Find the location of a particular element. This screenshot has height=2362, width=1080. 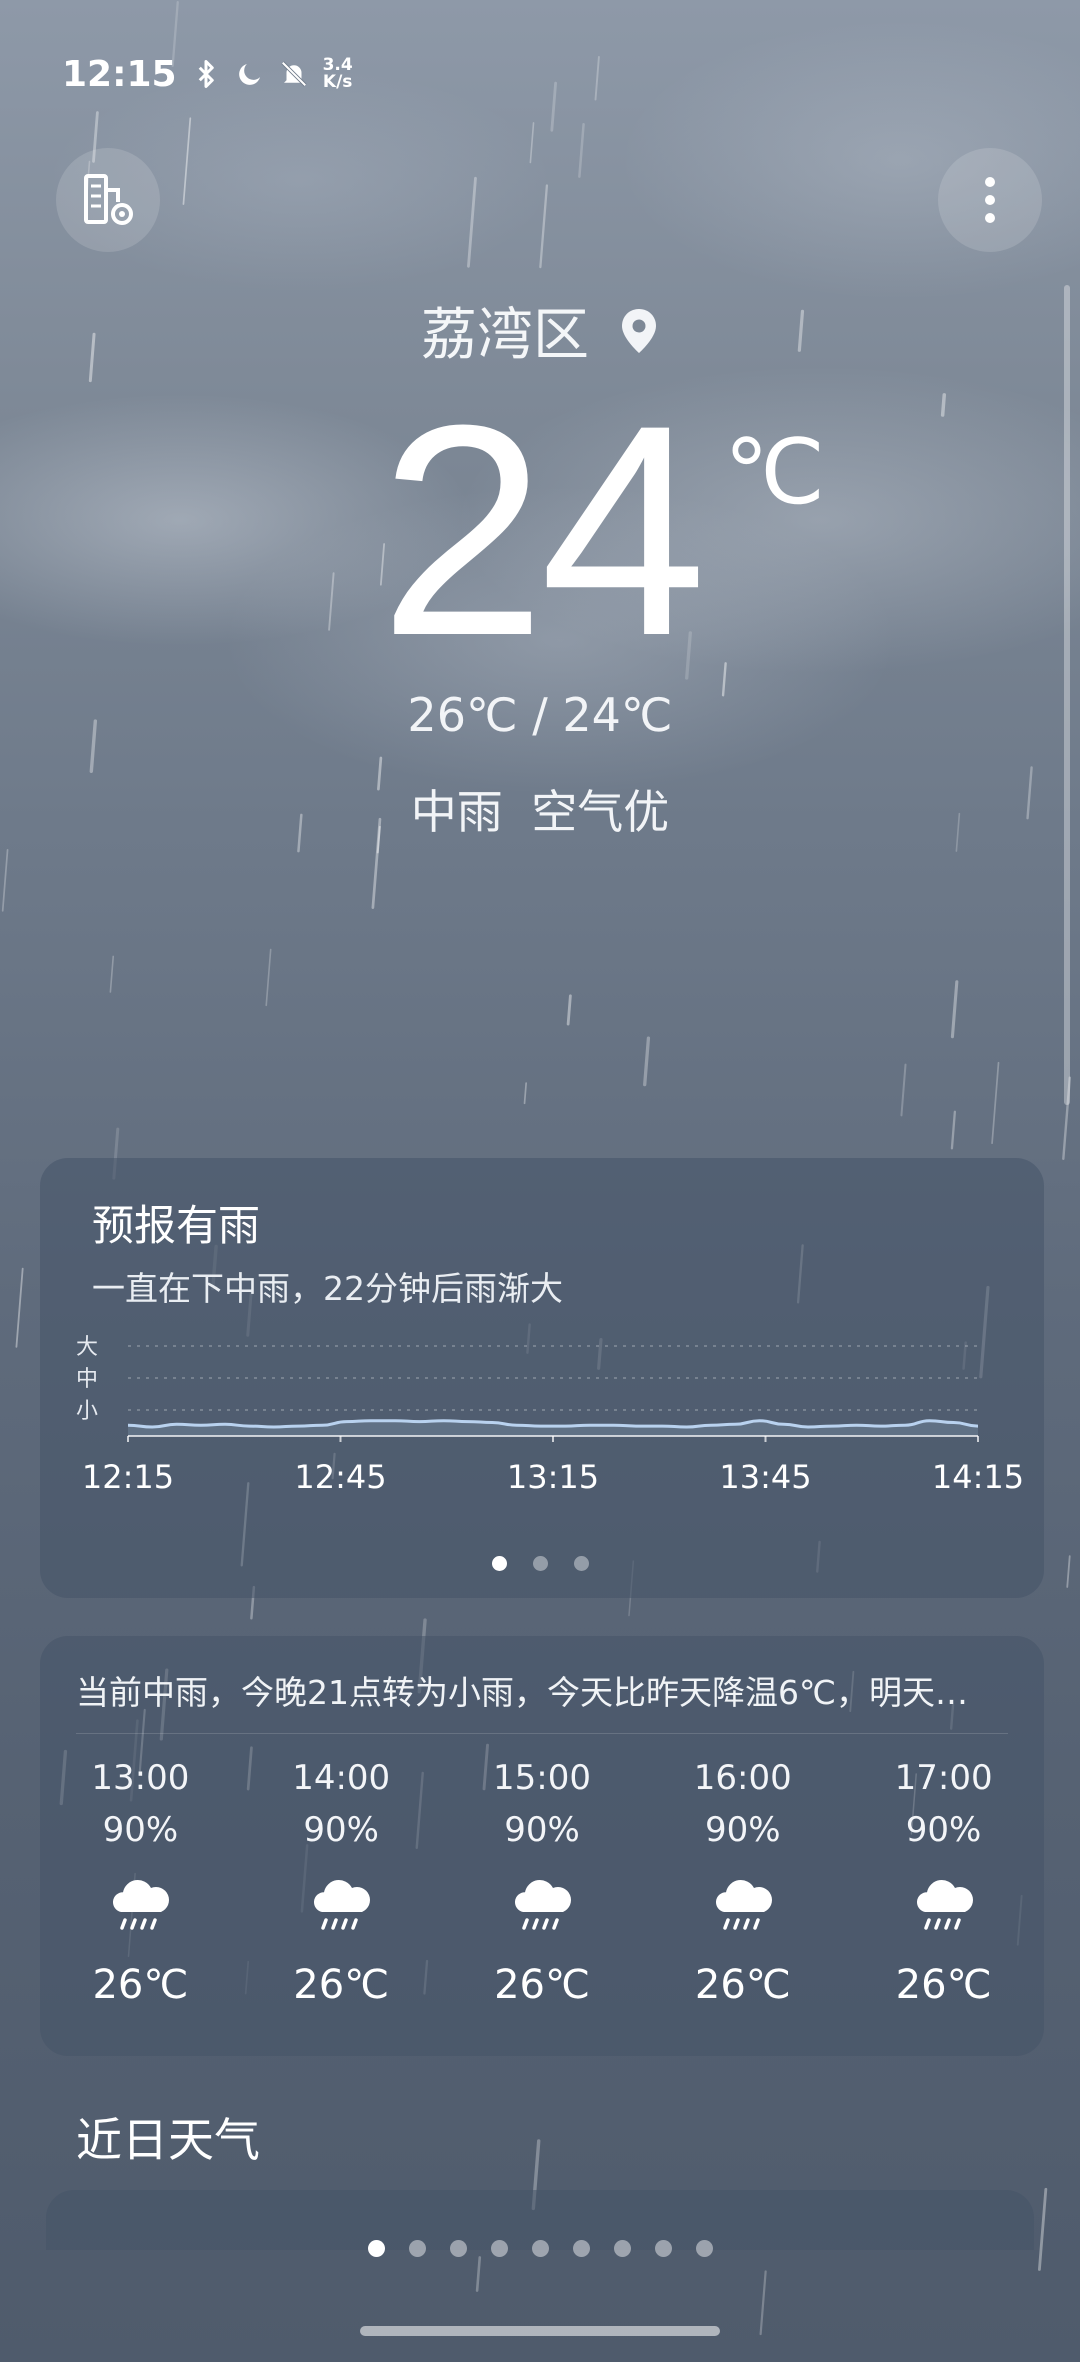

network-speed: 3.4 K/s is located at coordinates (338, 74).